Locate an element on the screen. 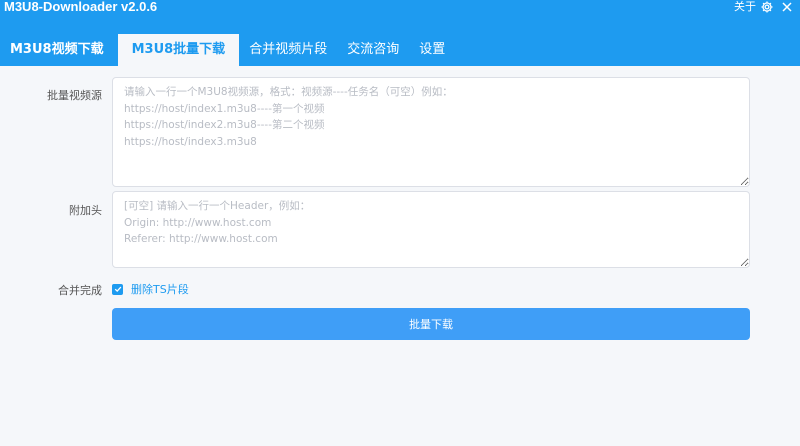  tab-batch-download: M3U8批量下载 is located at coordinates (178, 50).